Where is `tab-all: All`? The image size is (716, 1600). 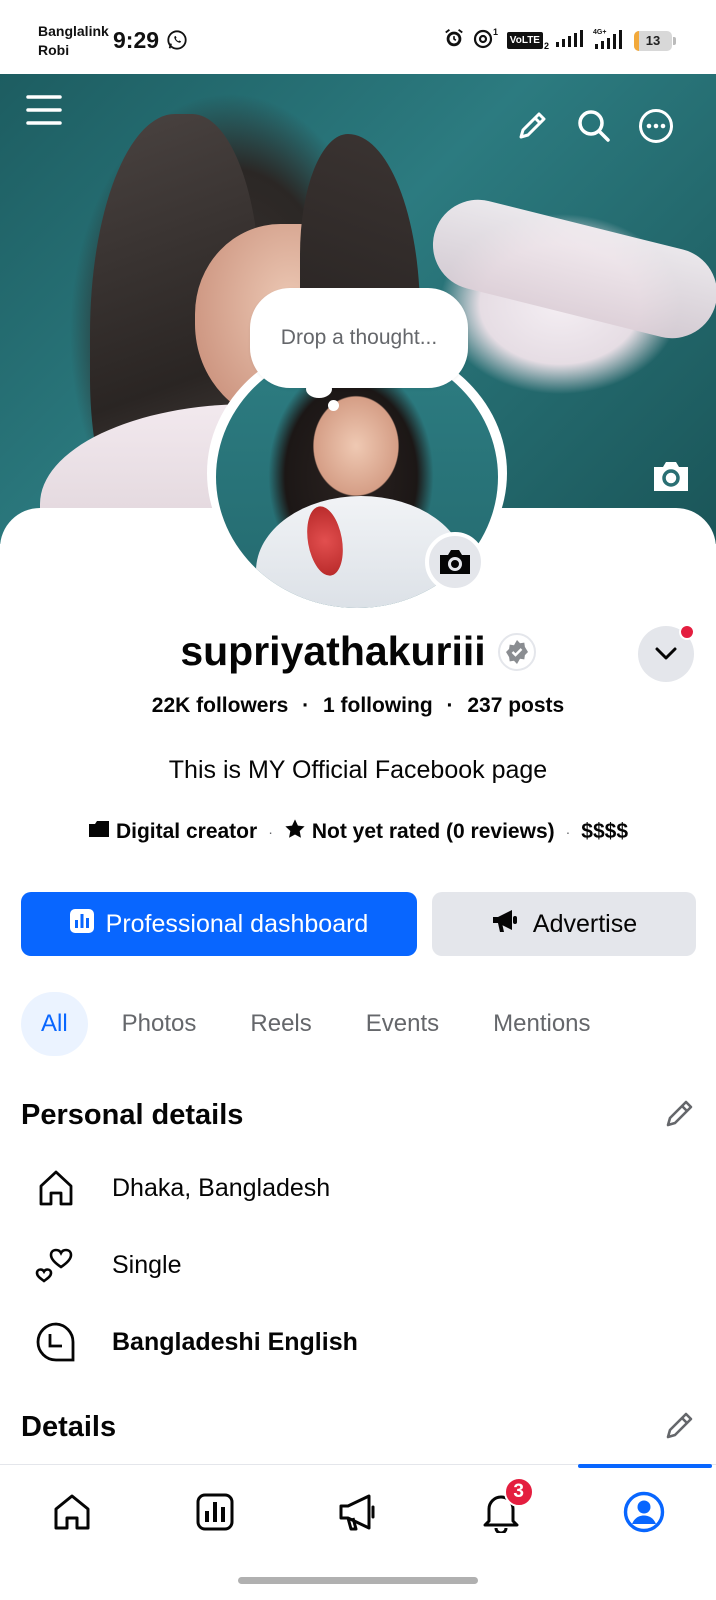
tab-all: All is located at coordinates (54, 1024).